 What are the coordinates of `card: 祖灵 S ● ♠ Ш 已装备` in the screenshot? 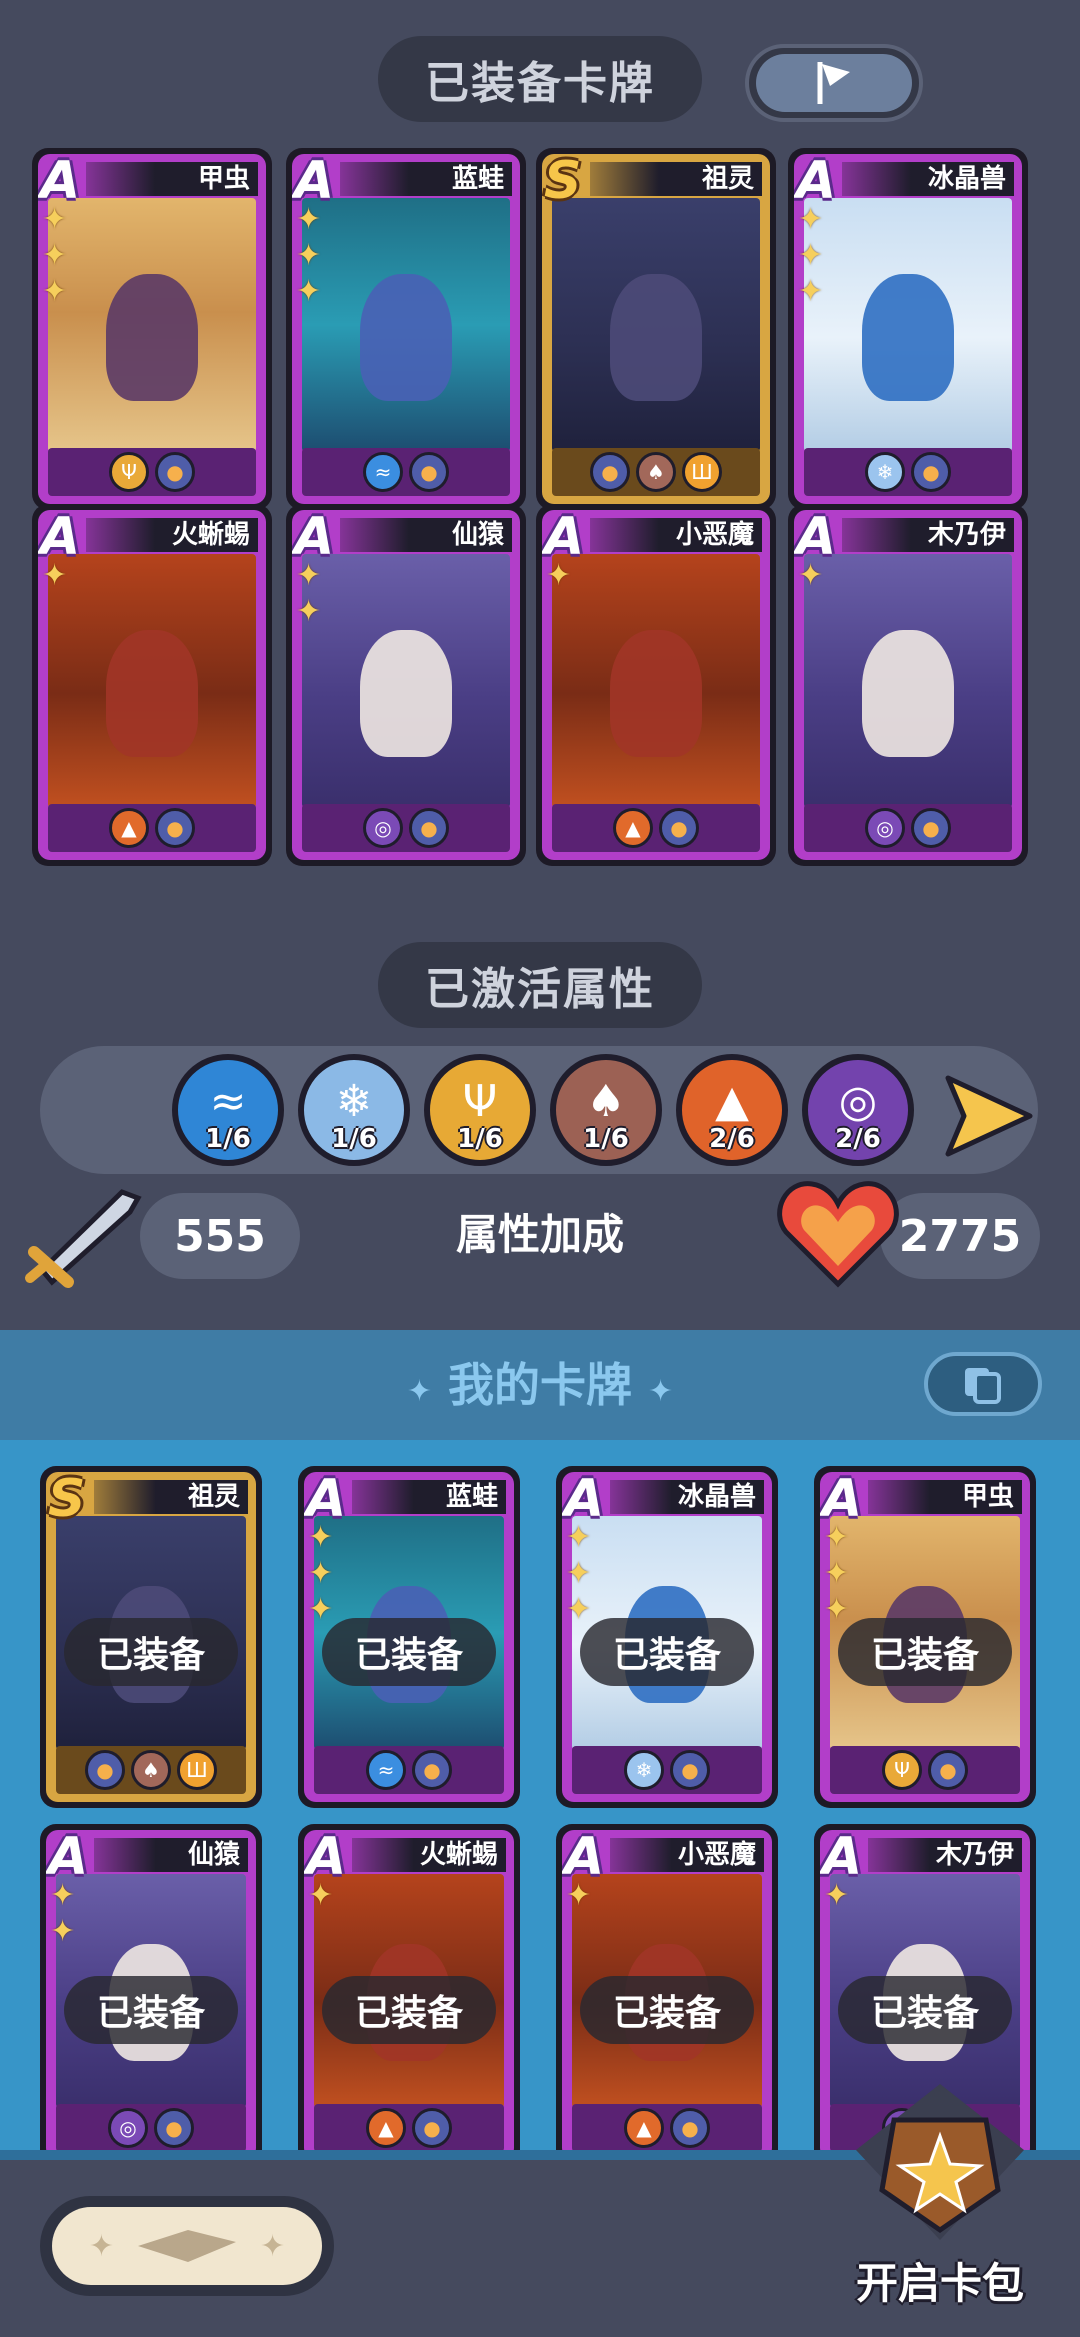 It's located at (151, 1637).